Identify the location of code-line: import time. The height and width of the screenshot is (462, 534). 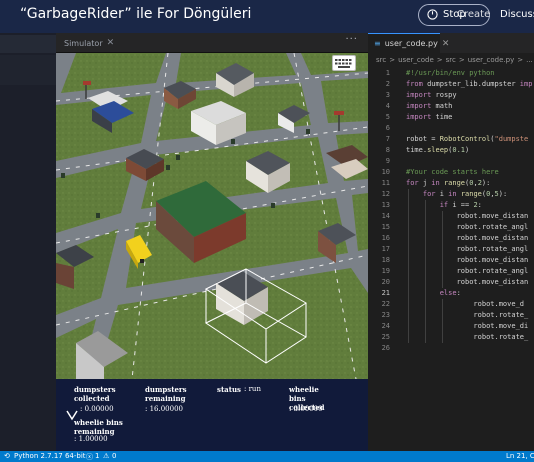
(429, 117).